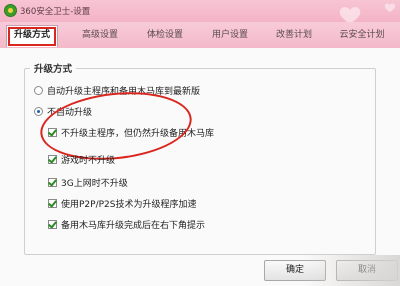  I want to click on title-bar: 360安全卫士-设置, so click(200, 11).